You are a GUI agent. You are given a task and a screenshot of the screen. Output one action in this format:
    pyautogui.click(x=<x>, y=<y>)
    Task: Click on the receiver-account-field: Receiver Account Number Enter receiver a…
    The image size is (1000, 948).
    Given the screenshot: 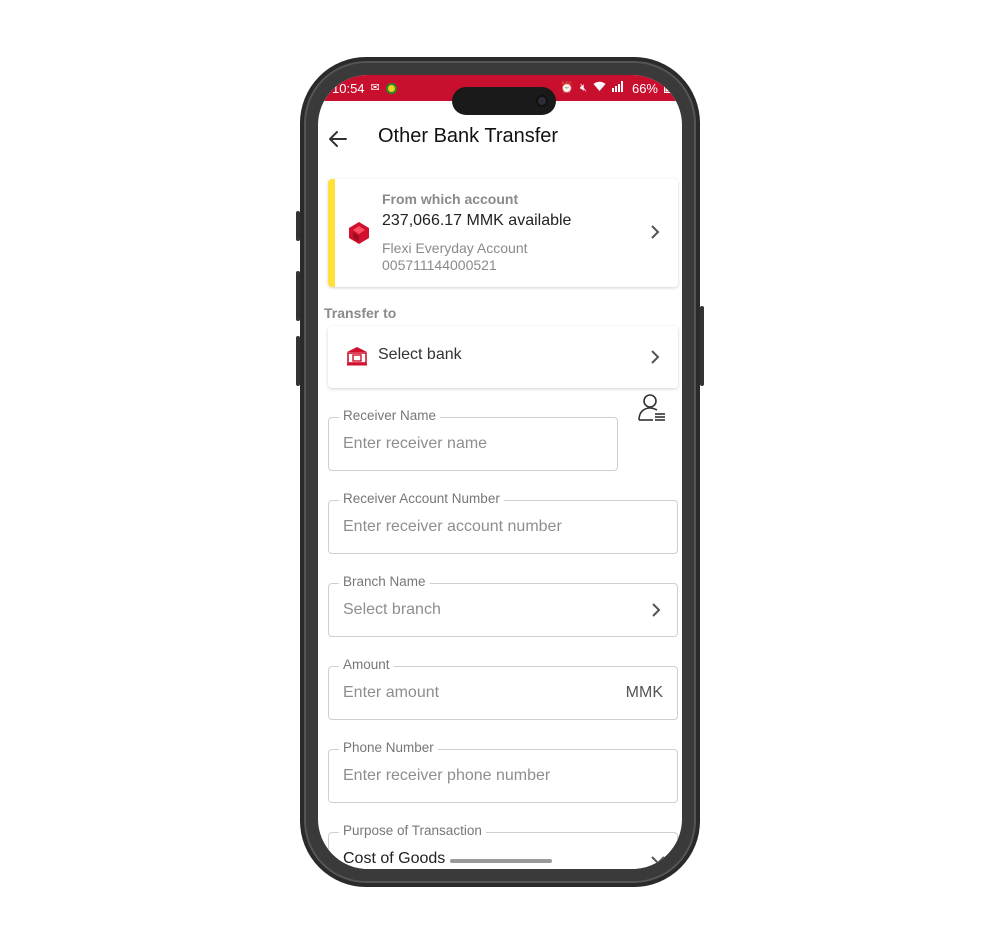 What is the action you would take?
    pyautogui.click(x=503, y=522)
    